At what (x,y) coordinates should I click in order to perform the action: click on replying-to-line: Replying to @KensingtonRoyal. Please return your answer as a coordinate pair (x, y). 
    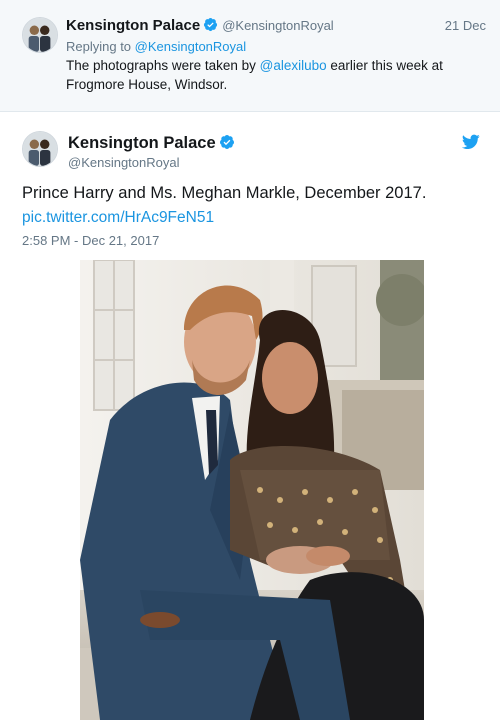
    Looking at the image, I should click on (156, 46).